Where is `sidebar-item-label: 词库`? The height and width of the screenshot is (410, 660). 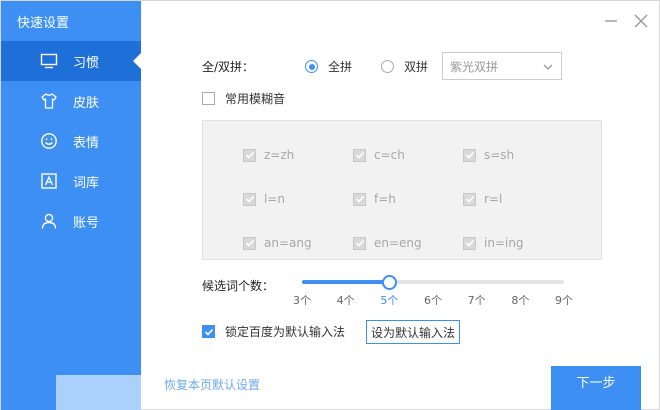 sidebar-item-label: 词库 is located at coordinates (86, 183).